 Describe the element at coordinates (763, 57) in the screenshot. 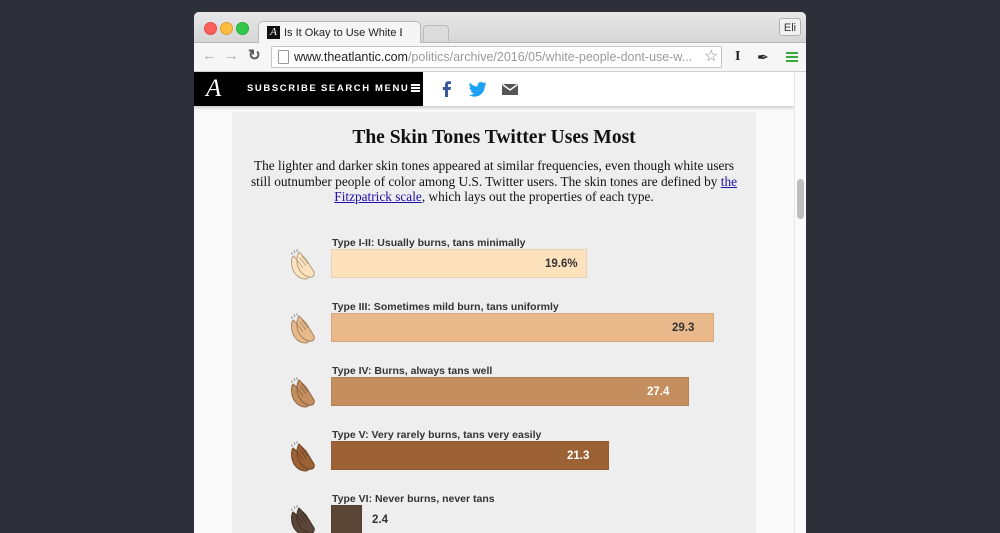

I see `pin-extension-icon: ✒` at that location.